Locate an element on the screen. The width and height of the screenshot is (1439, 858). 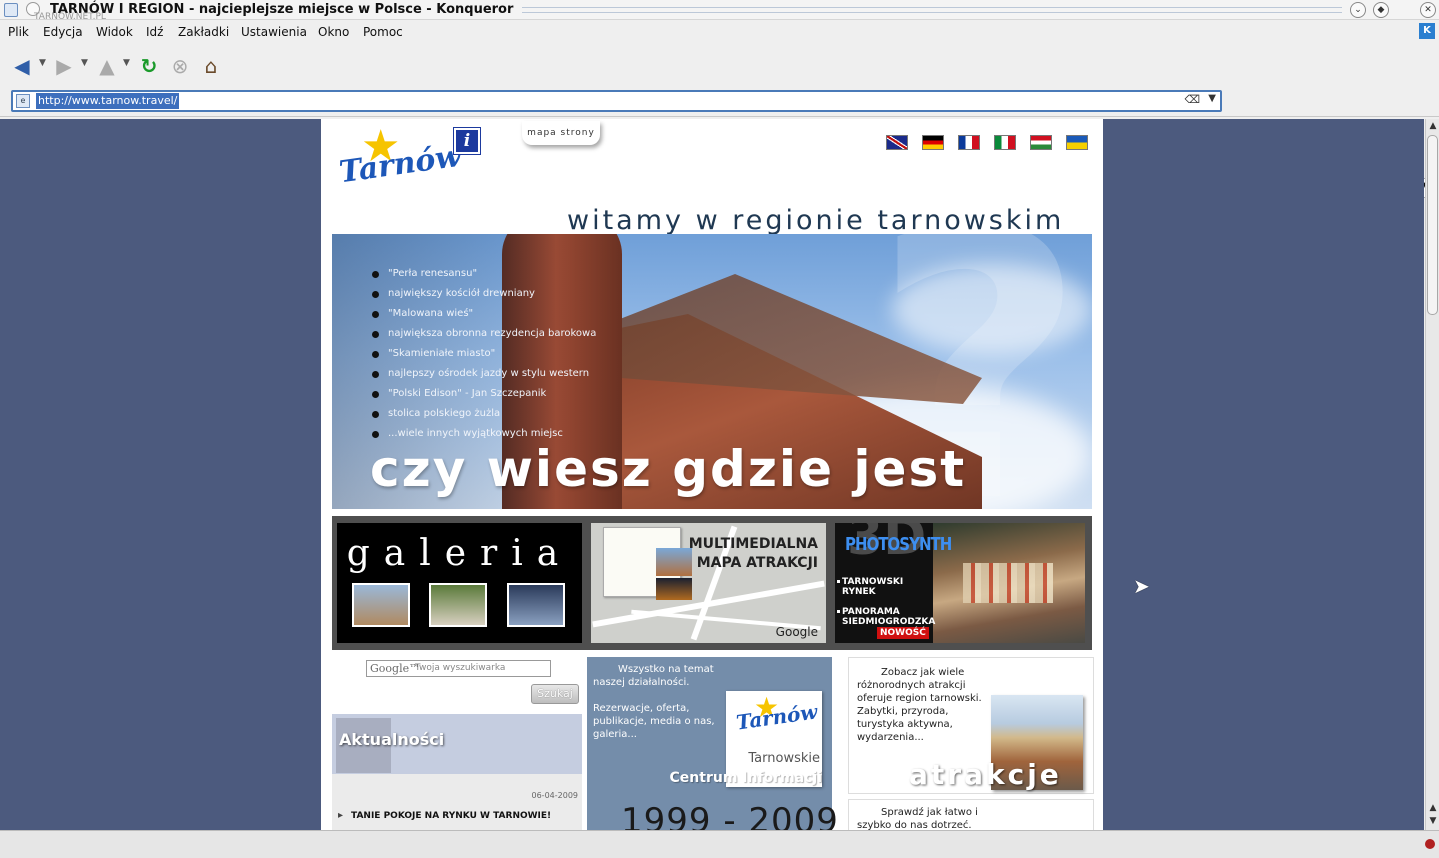
vertical-scrollbar: ▲ ▲ ▼ is located at coordinates (1432, 474).